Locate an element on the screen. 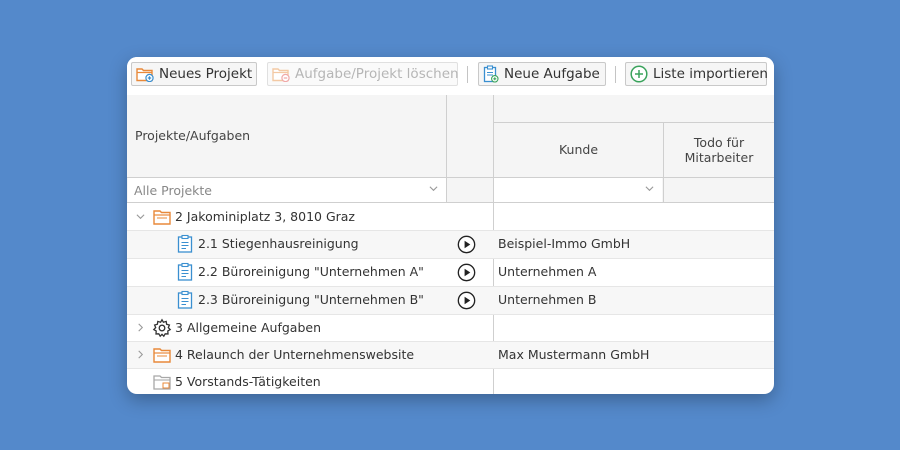 The height and width of the screenshot is (450, 900). new-project-label: Neues Projekt is located at coordinates (206, 74).